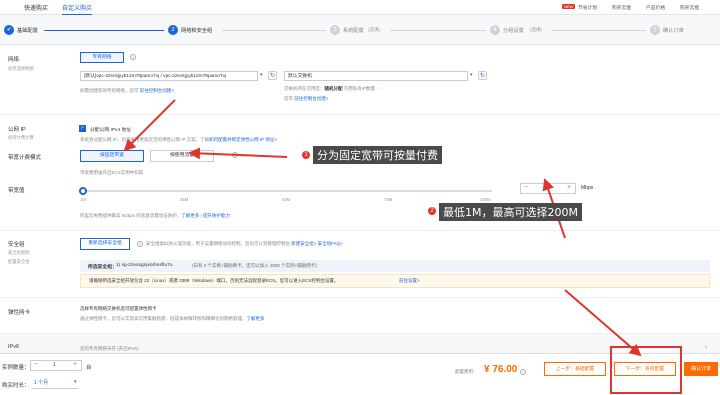 This screenshot has width=720, height=395. What do you see at coordinates (432, 211) in the screenshot?
I see `annotation-number-2: 2` at bounding box center [432, 211].